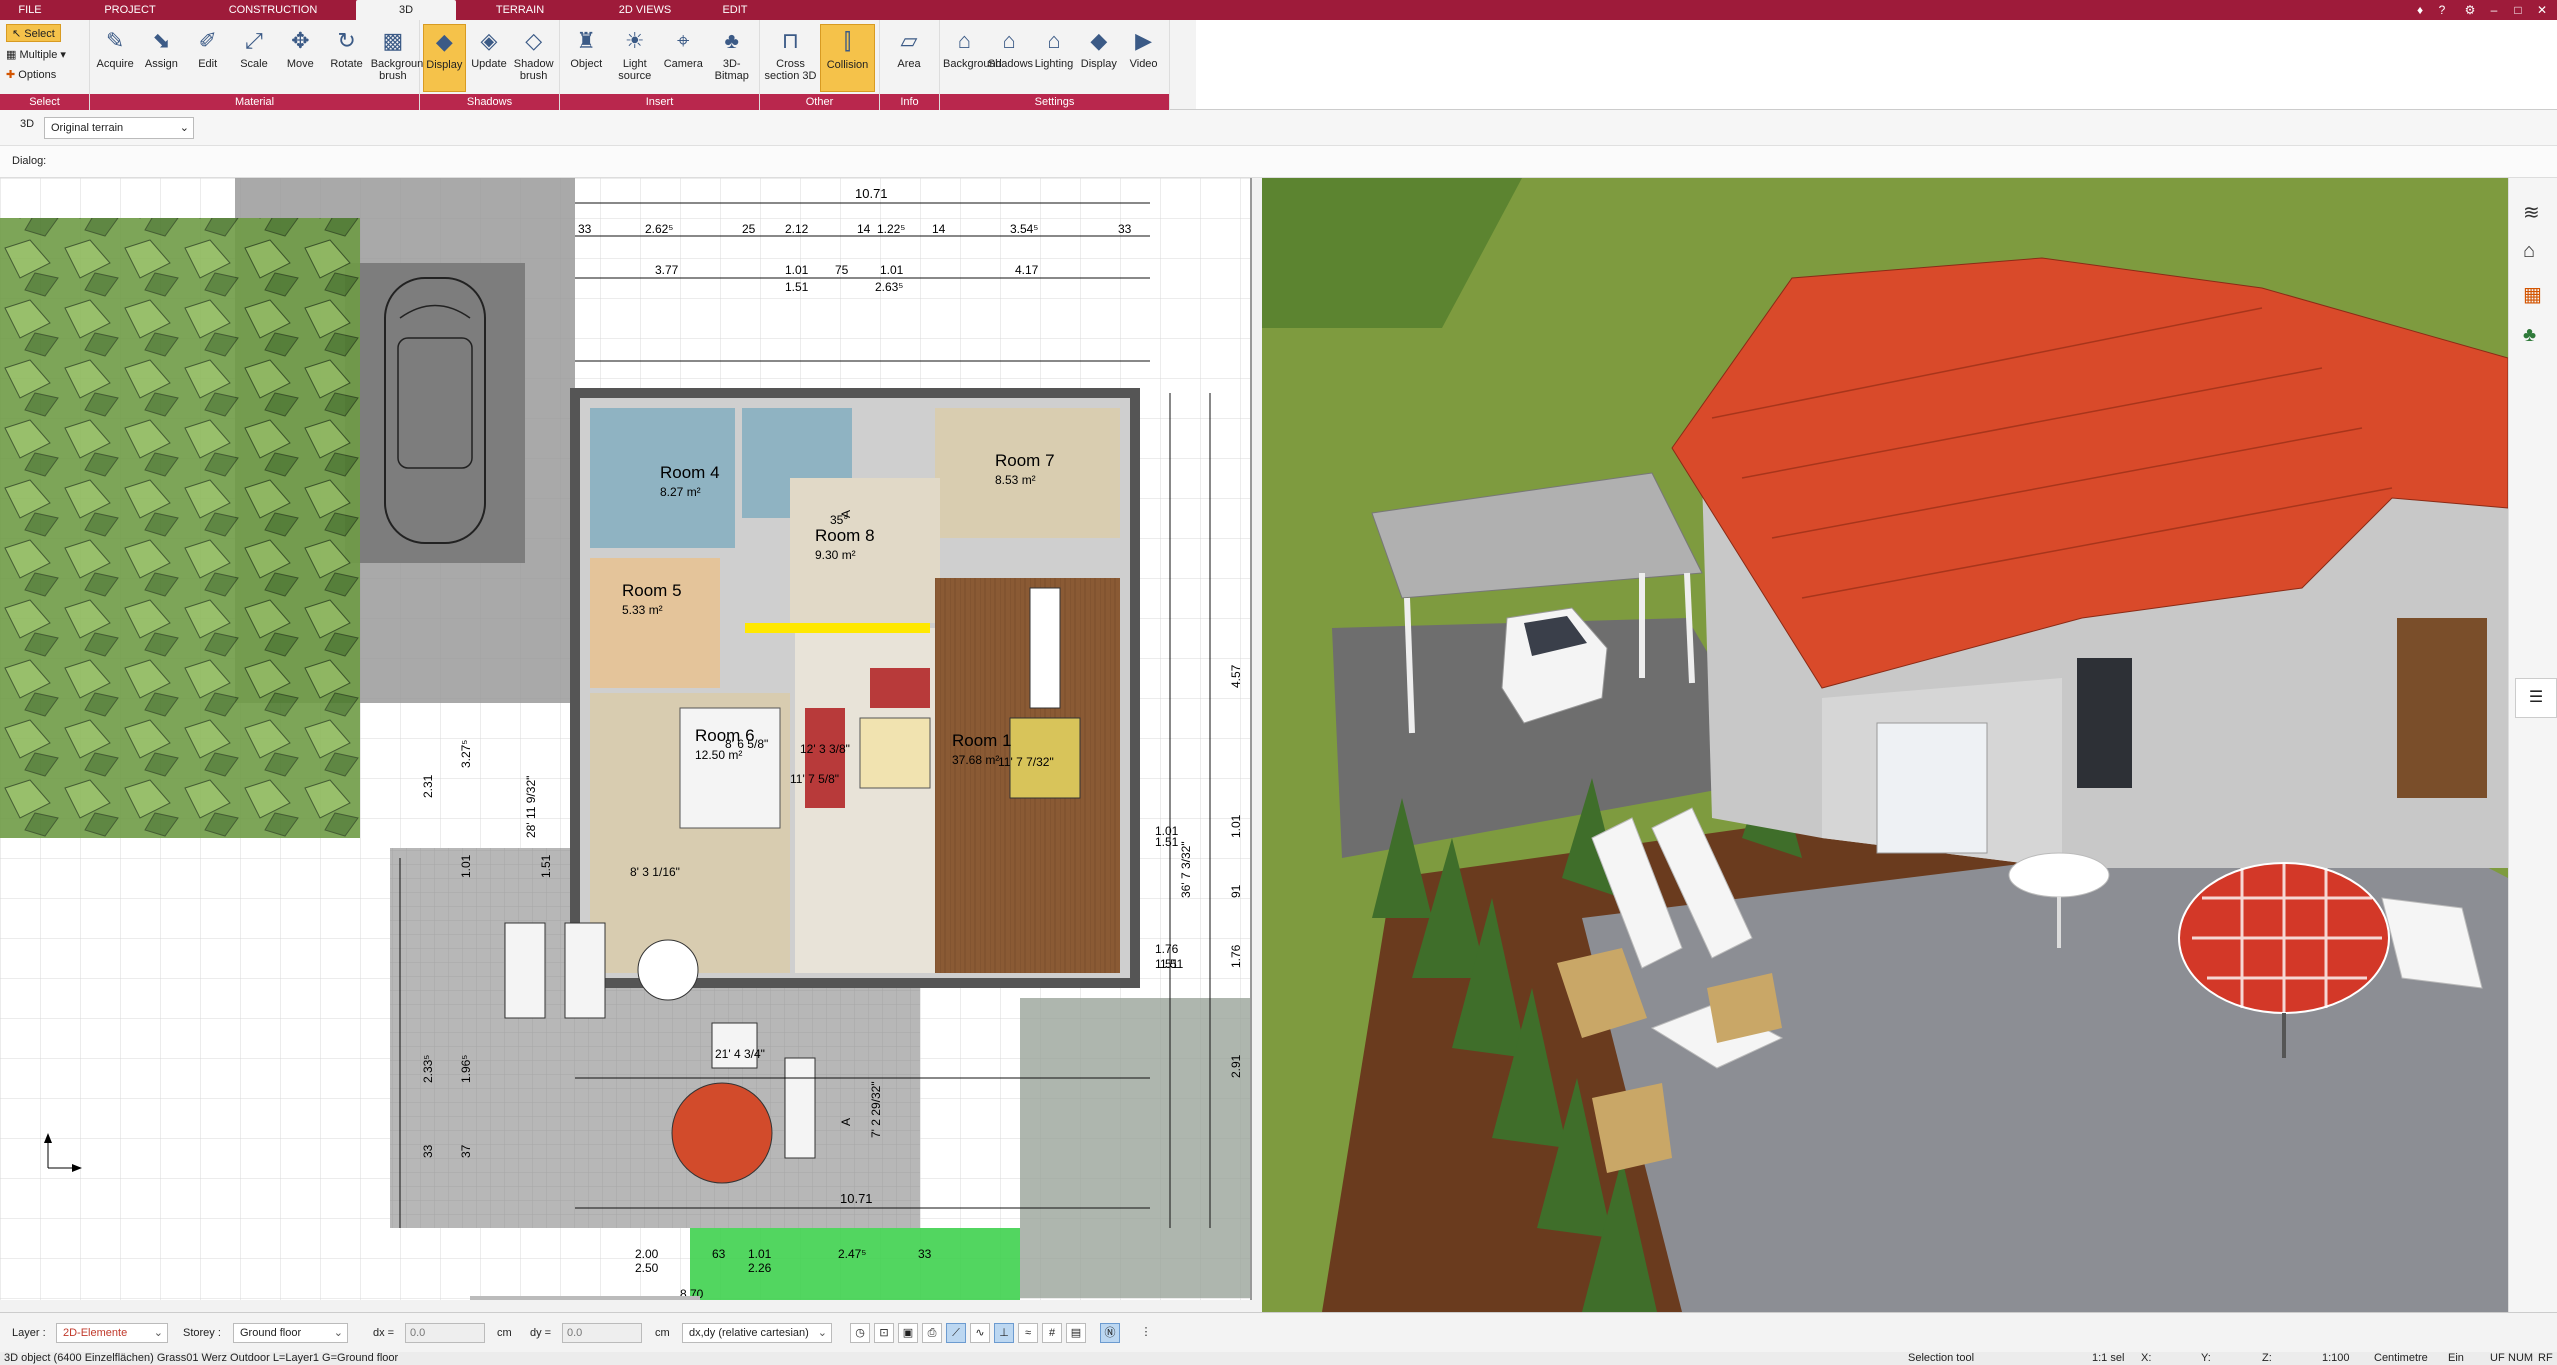  Describe the element at coordinates (690, 472) in the screenshot. I see `room-name: Room 4` at that location.